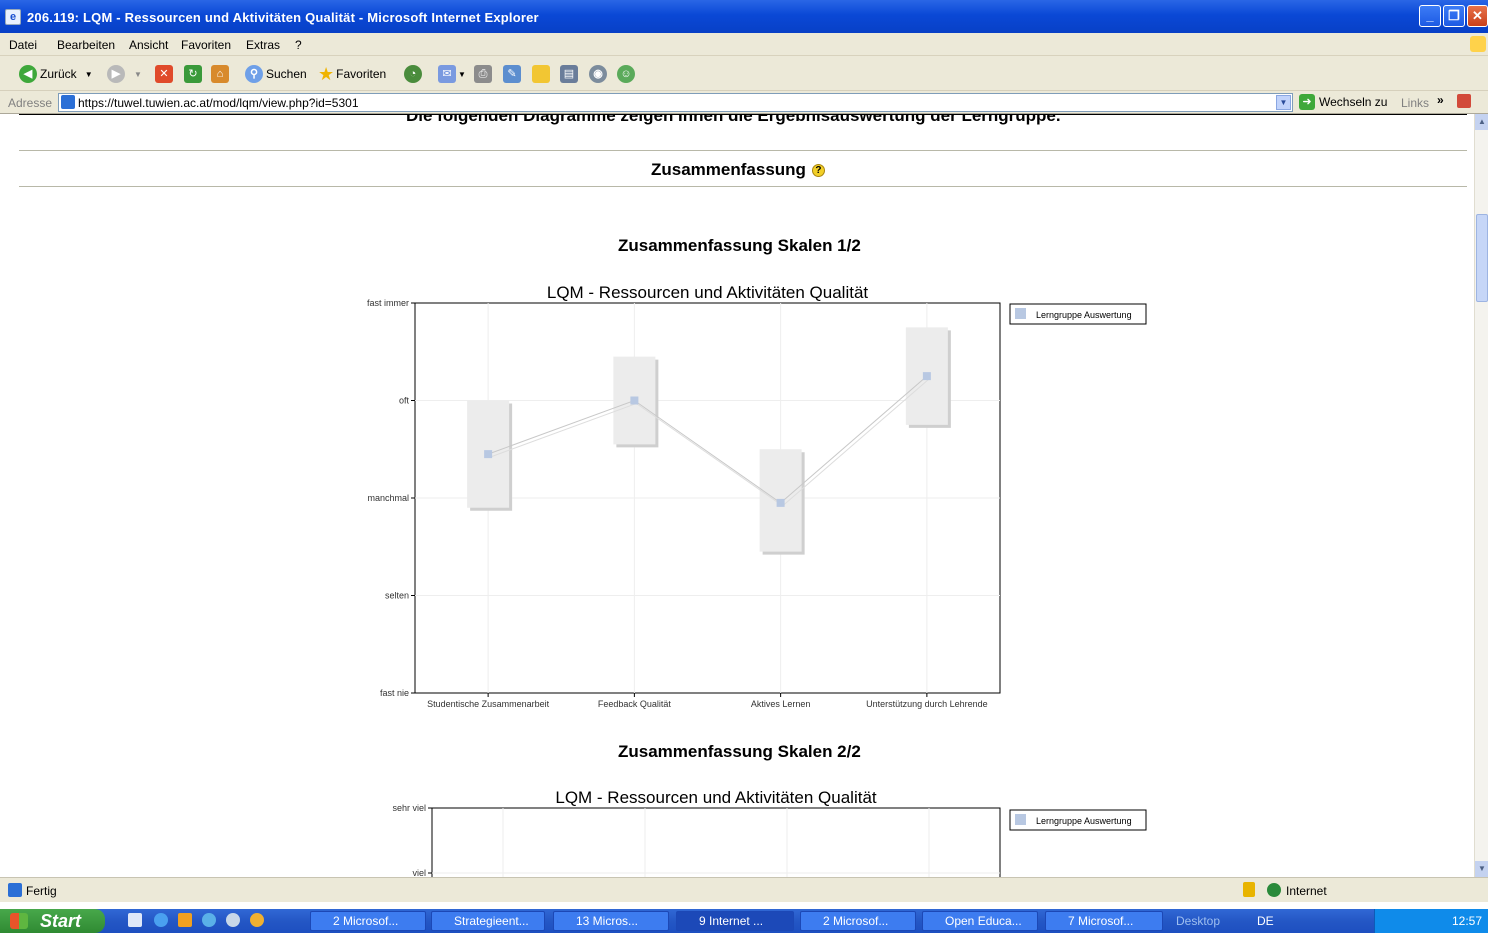  What do you see at coordinates (1482, 258) in the screenshot?
I see `scroll-thumb` at bounding box center [1482, 258].